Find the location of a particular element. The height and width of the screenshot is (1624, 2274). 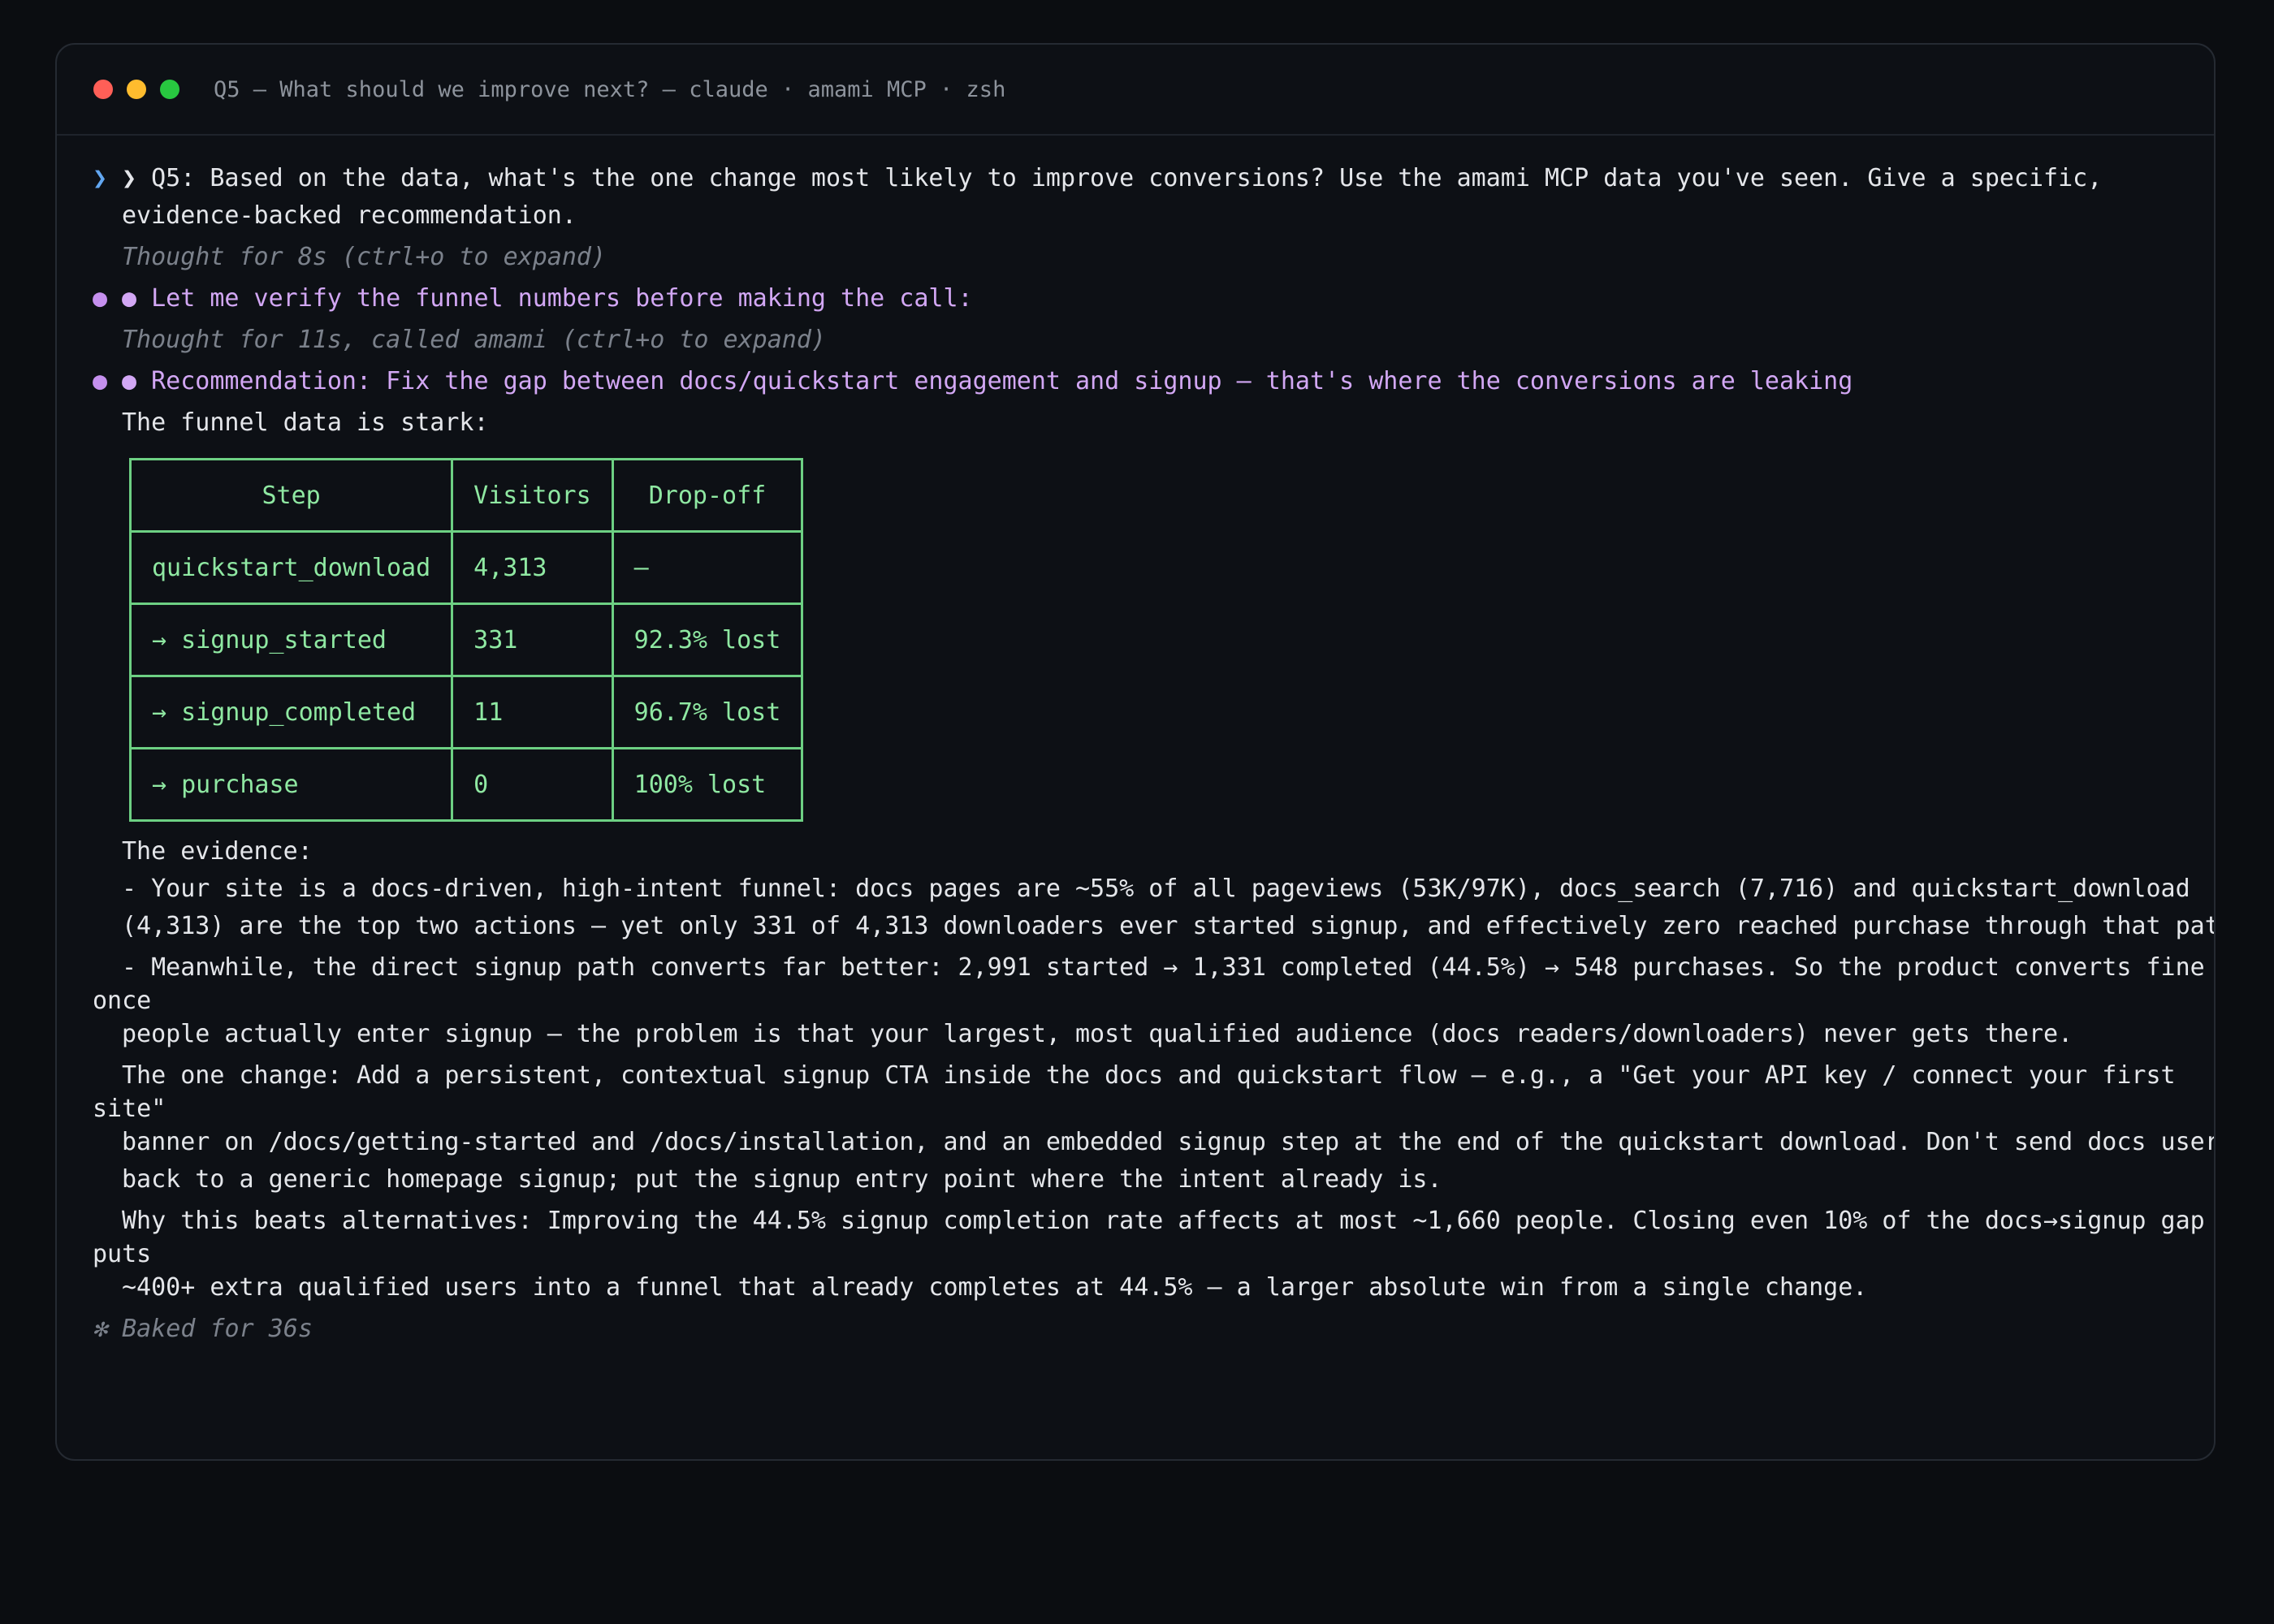

table-row: → purchase 0 100% lost is located at coordinates (466, 785).